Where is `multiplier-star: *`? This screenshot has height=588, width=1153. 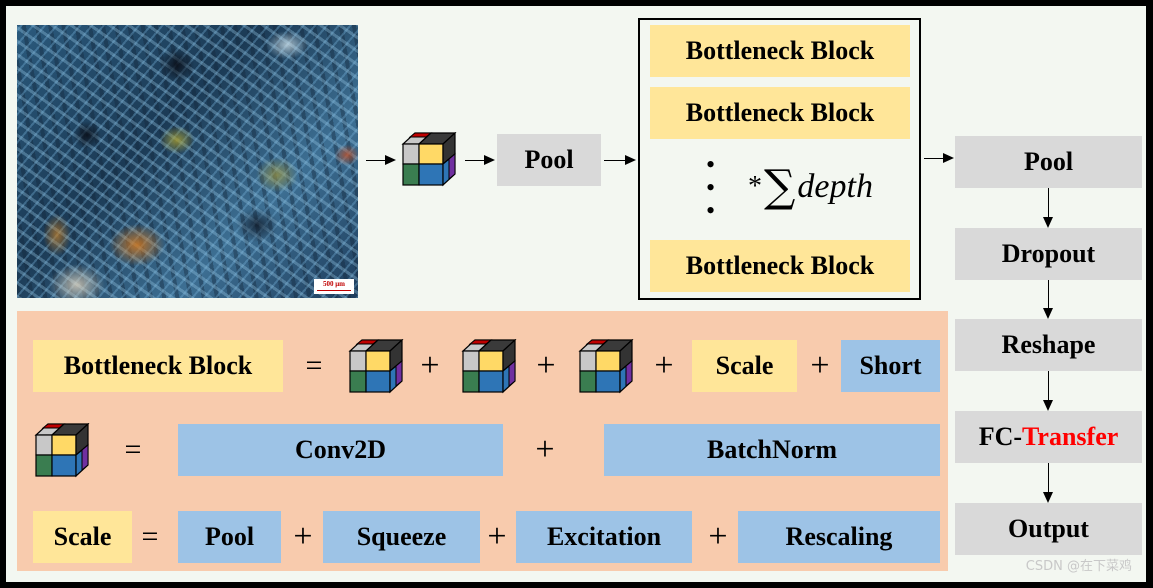 multiplier-star: * is located at coordinates (755, 186).